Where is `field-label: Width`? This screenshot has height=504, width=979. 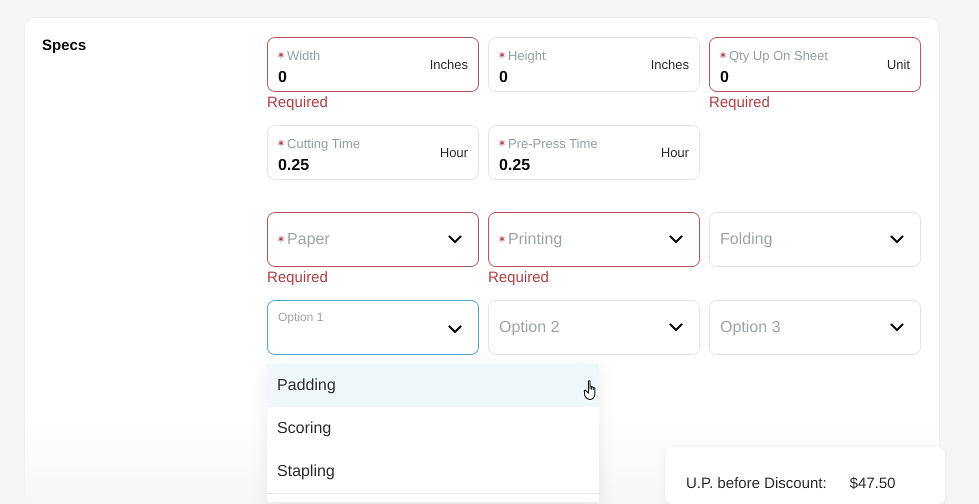
field-label: Width is located at coordinates (303, 55).